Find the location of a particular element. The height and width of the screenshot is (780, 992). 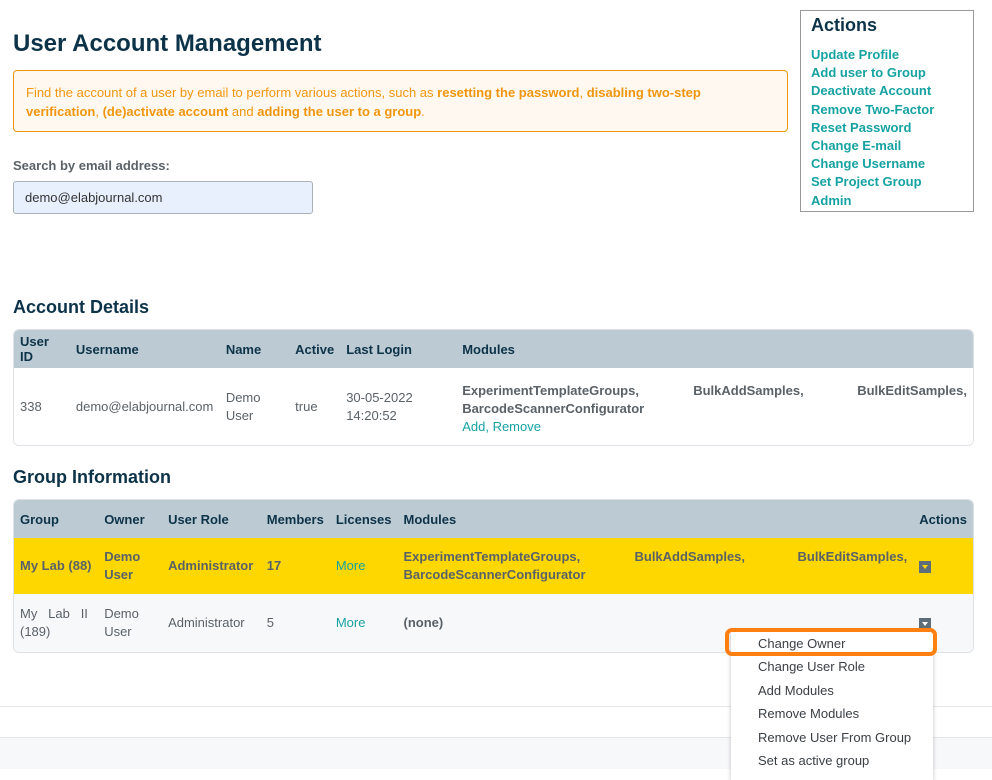

user-id-cell: 338 is located at coordinates (31, 406).